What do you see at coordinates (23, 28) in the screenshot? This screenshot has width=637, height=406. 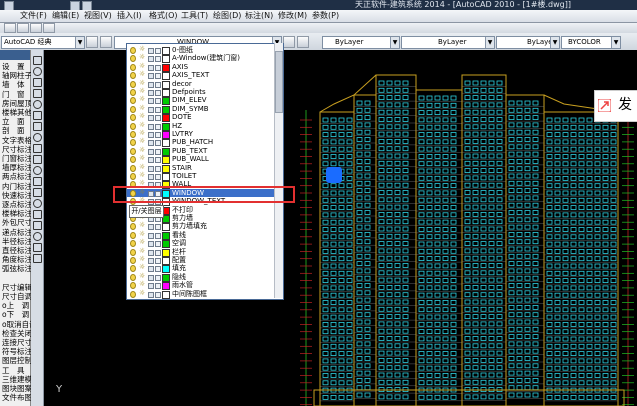 I see `open-icon` at bounding box center [23, 28].